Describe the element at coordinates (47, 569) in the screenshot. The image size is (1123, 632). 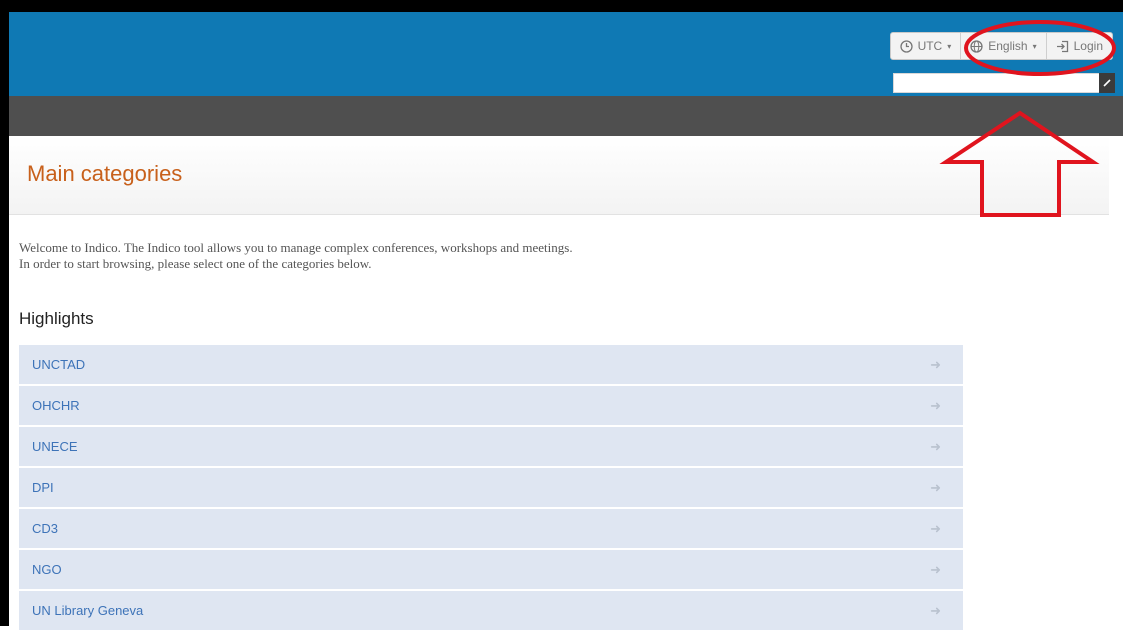
I see `category-label: NGO` at that location.